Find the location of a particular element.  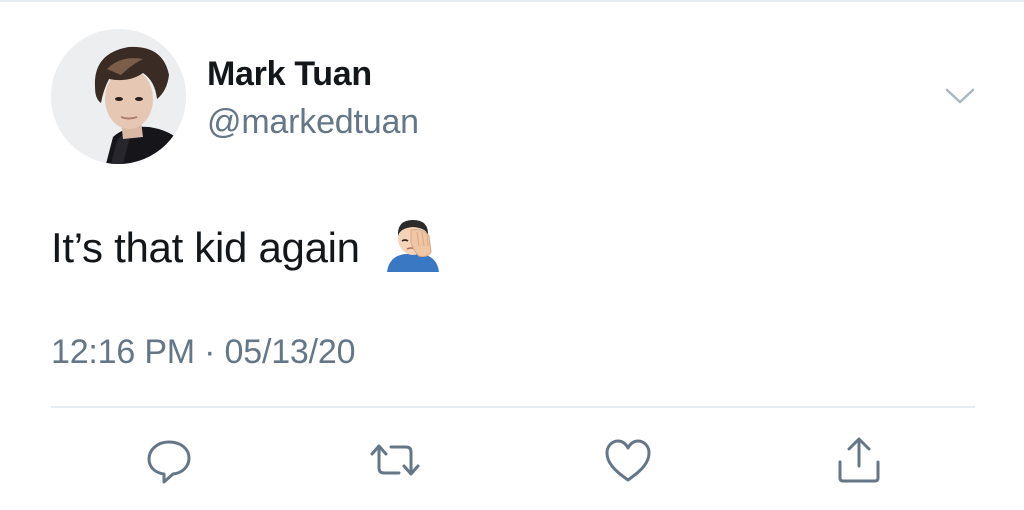

like-button is located at coordinates (628, 461).